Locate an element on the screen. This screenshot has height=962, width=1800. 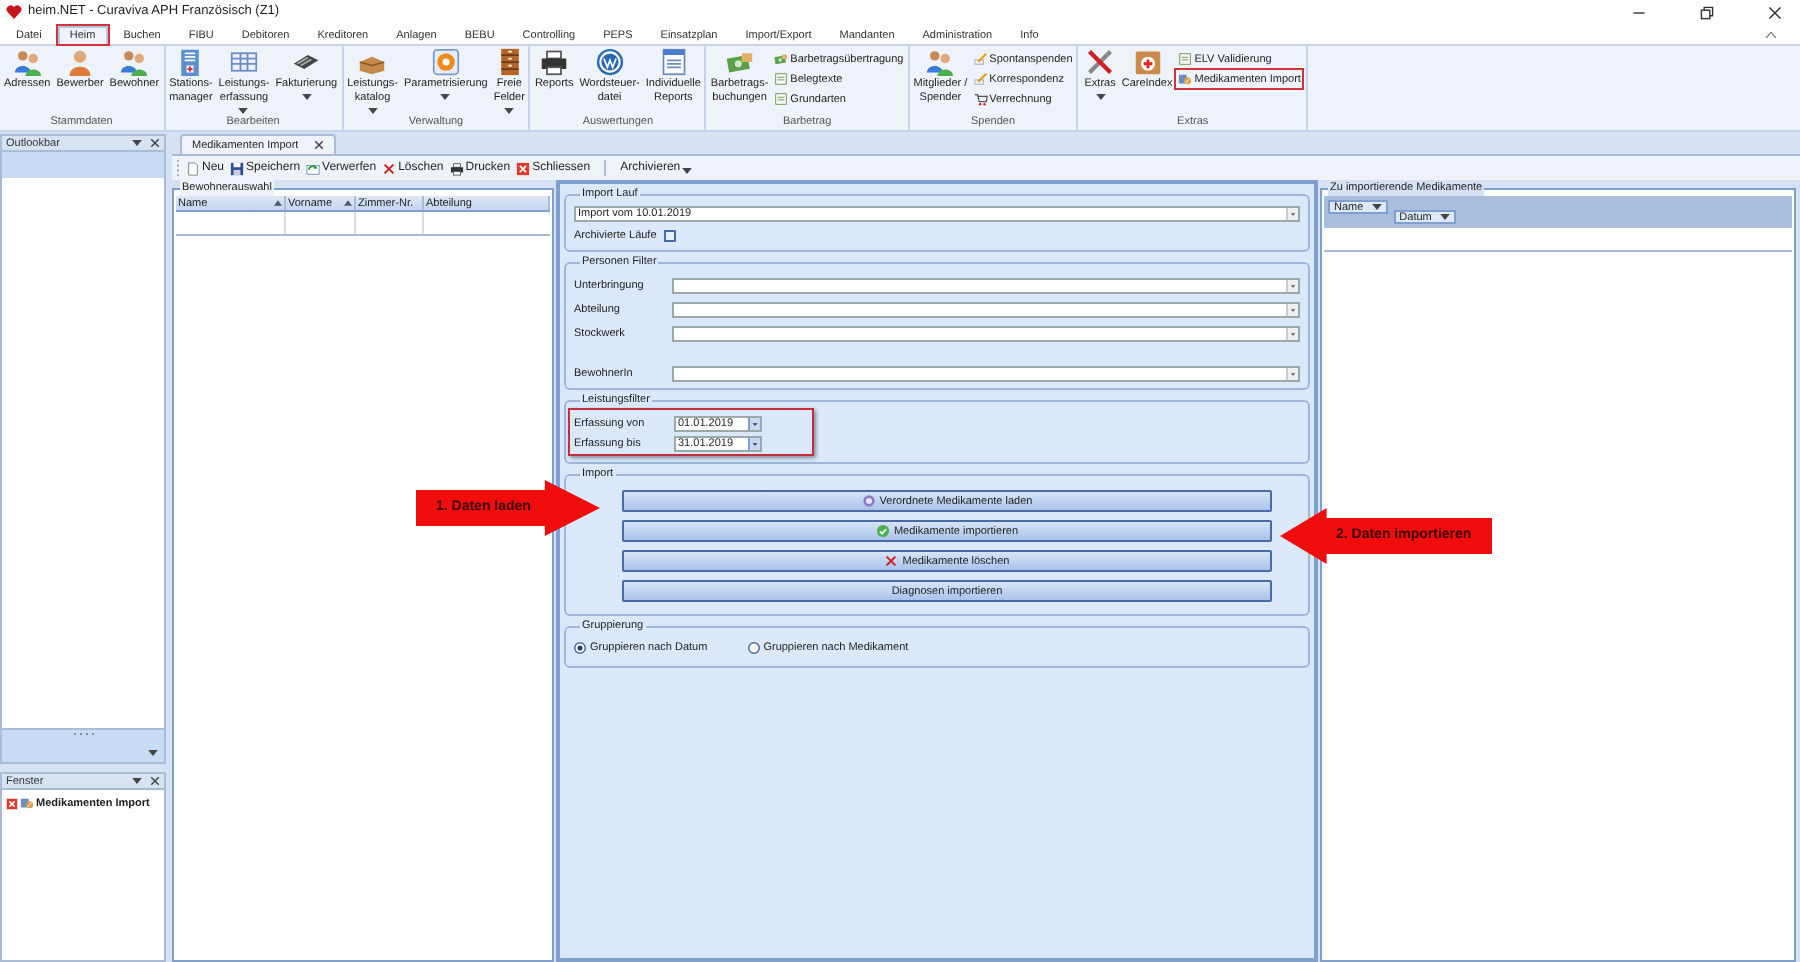
collapse-ribbon-icon is located at coordinates (1771, 34).